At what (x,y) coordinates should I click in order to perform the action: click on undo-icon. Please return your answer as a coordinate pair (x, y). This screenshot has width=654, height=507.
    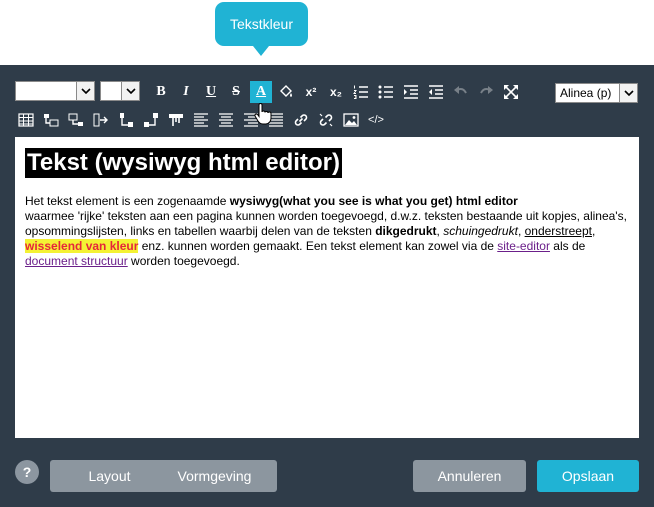
    Looking at the image, I should click on (460, 90).